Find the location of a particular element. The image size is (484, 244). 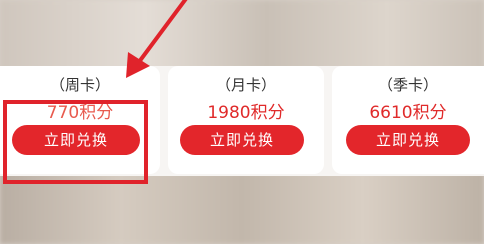

annotation-arrow-icon is located at coordinates (157, 39).